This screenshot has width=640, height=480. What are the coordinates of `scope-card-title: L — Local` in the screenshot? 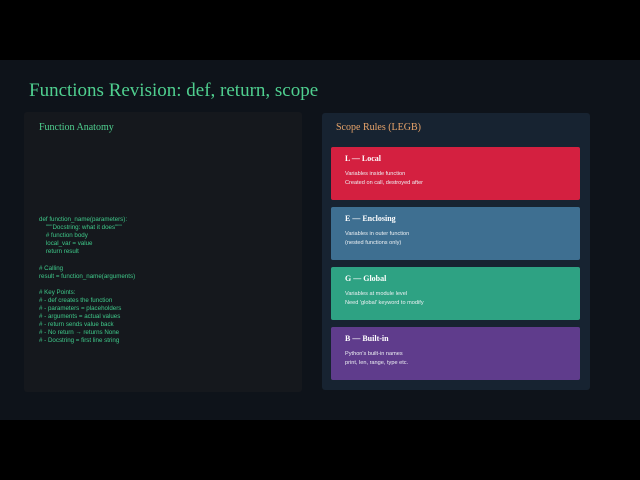 It's located at (363, 158).